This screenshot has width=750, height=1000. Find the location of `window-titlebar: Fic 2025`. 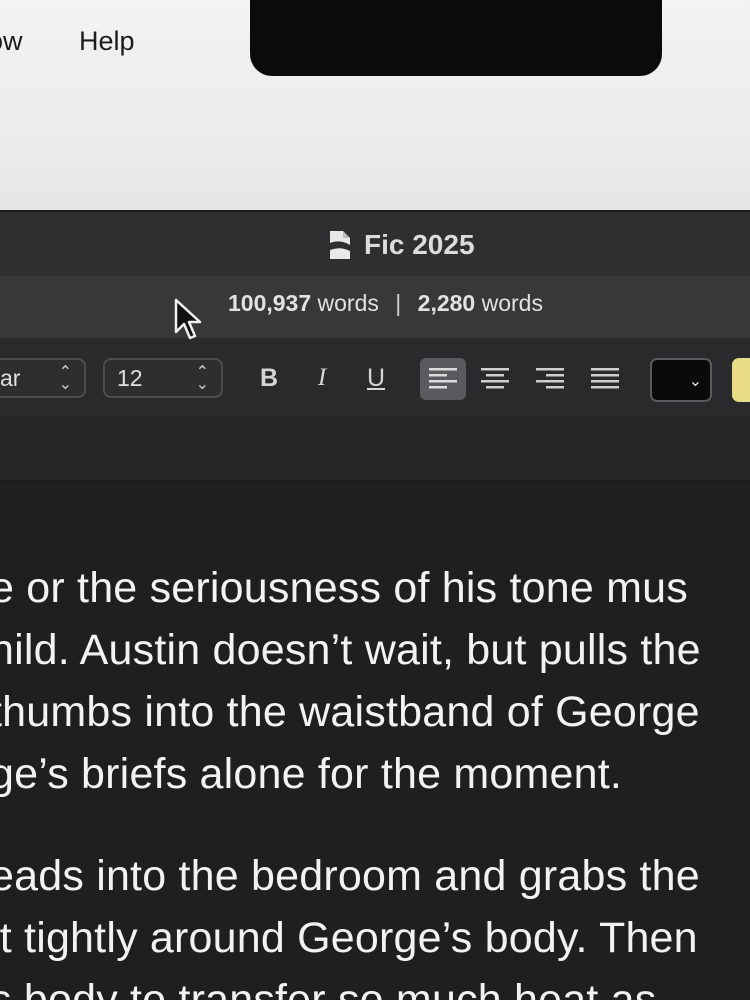

window-titlebar: Fic 2025 is located at coordinates (375, 244).